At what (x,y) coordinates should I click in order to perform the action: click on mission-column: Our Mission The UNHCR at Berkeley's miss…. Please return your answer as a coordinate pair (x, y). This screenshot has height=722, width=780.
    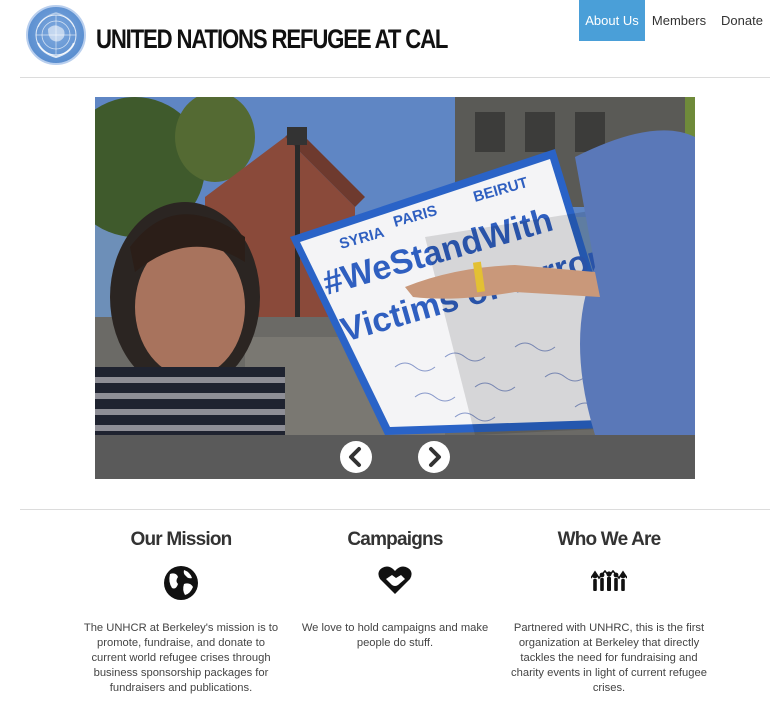
    Looking at the image, I should click on (181, 611).